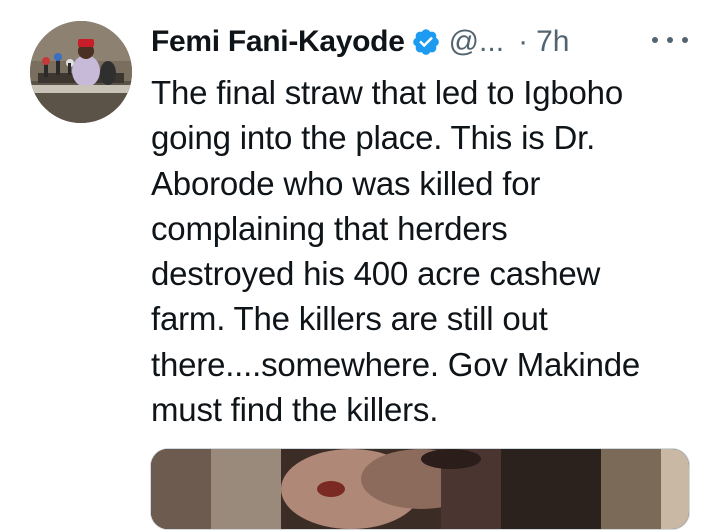  Describe the element at coordinates (329, 228) in the screenshot. I see `tweet-text-line: complaining that herders` at that location.